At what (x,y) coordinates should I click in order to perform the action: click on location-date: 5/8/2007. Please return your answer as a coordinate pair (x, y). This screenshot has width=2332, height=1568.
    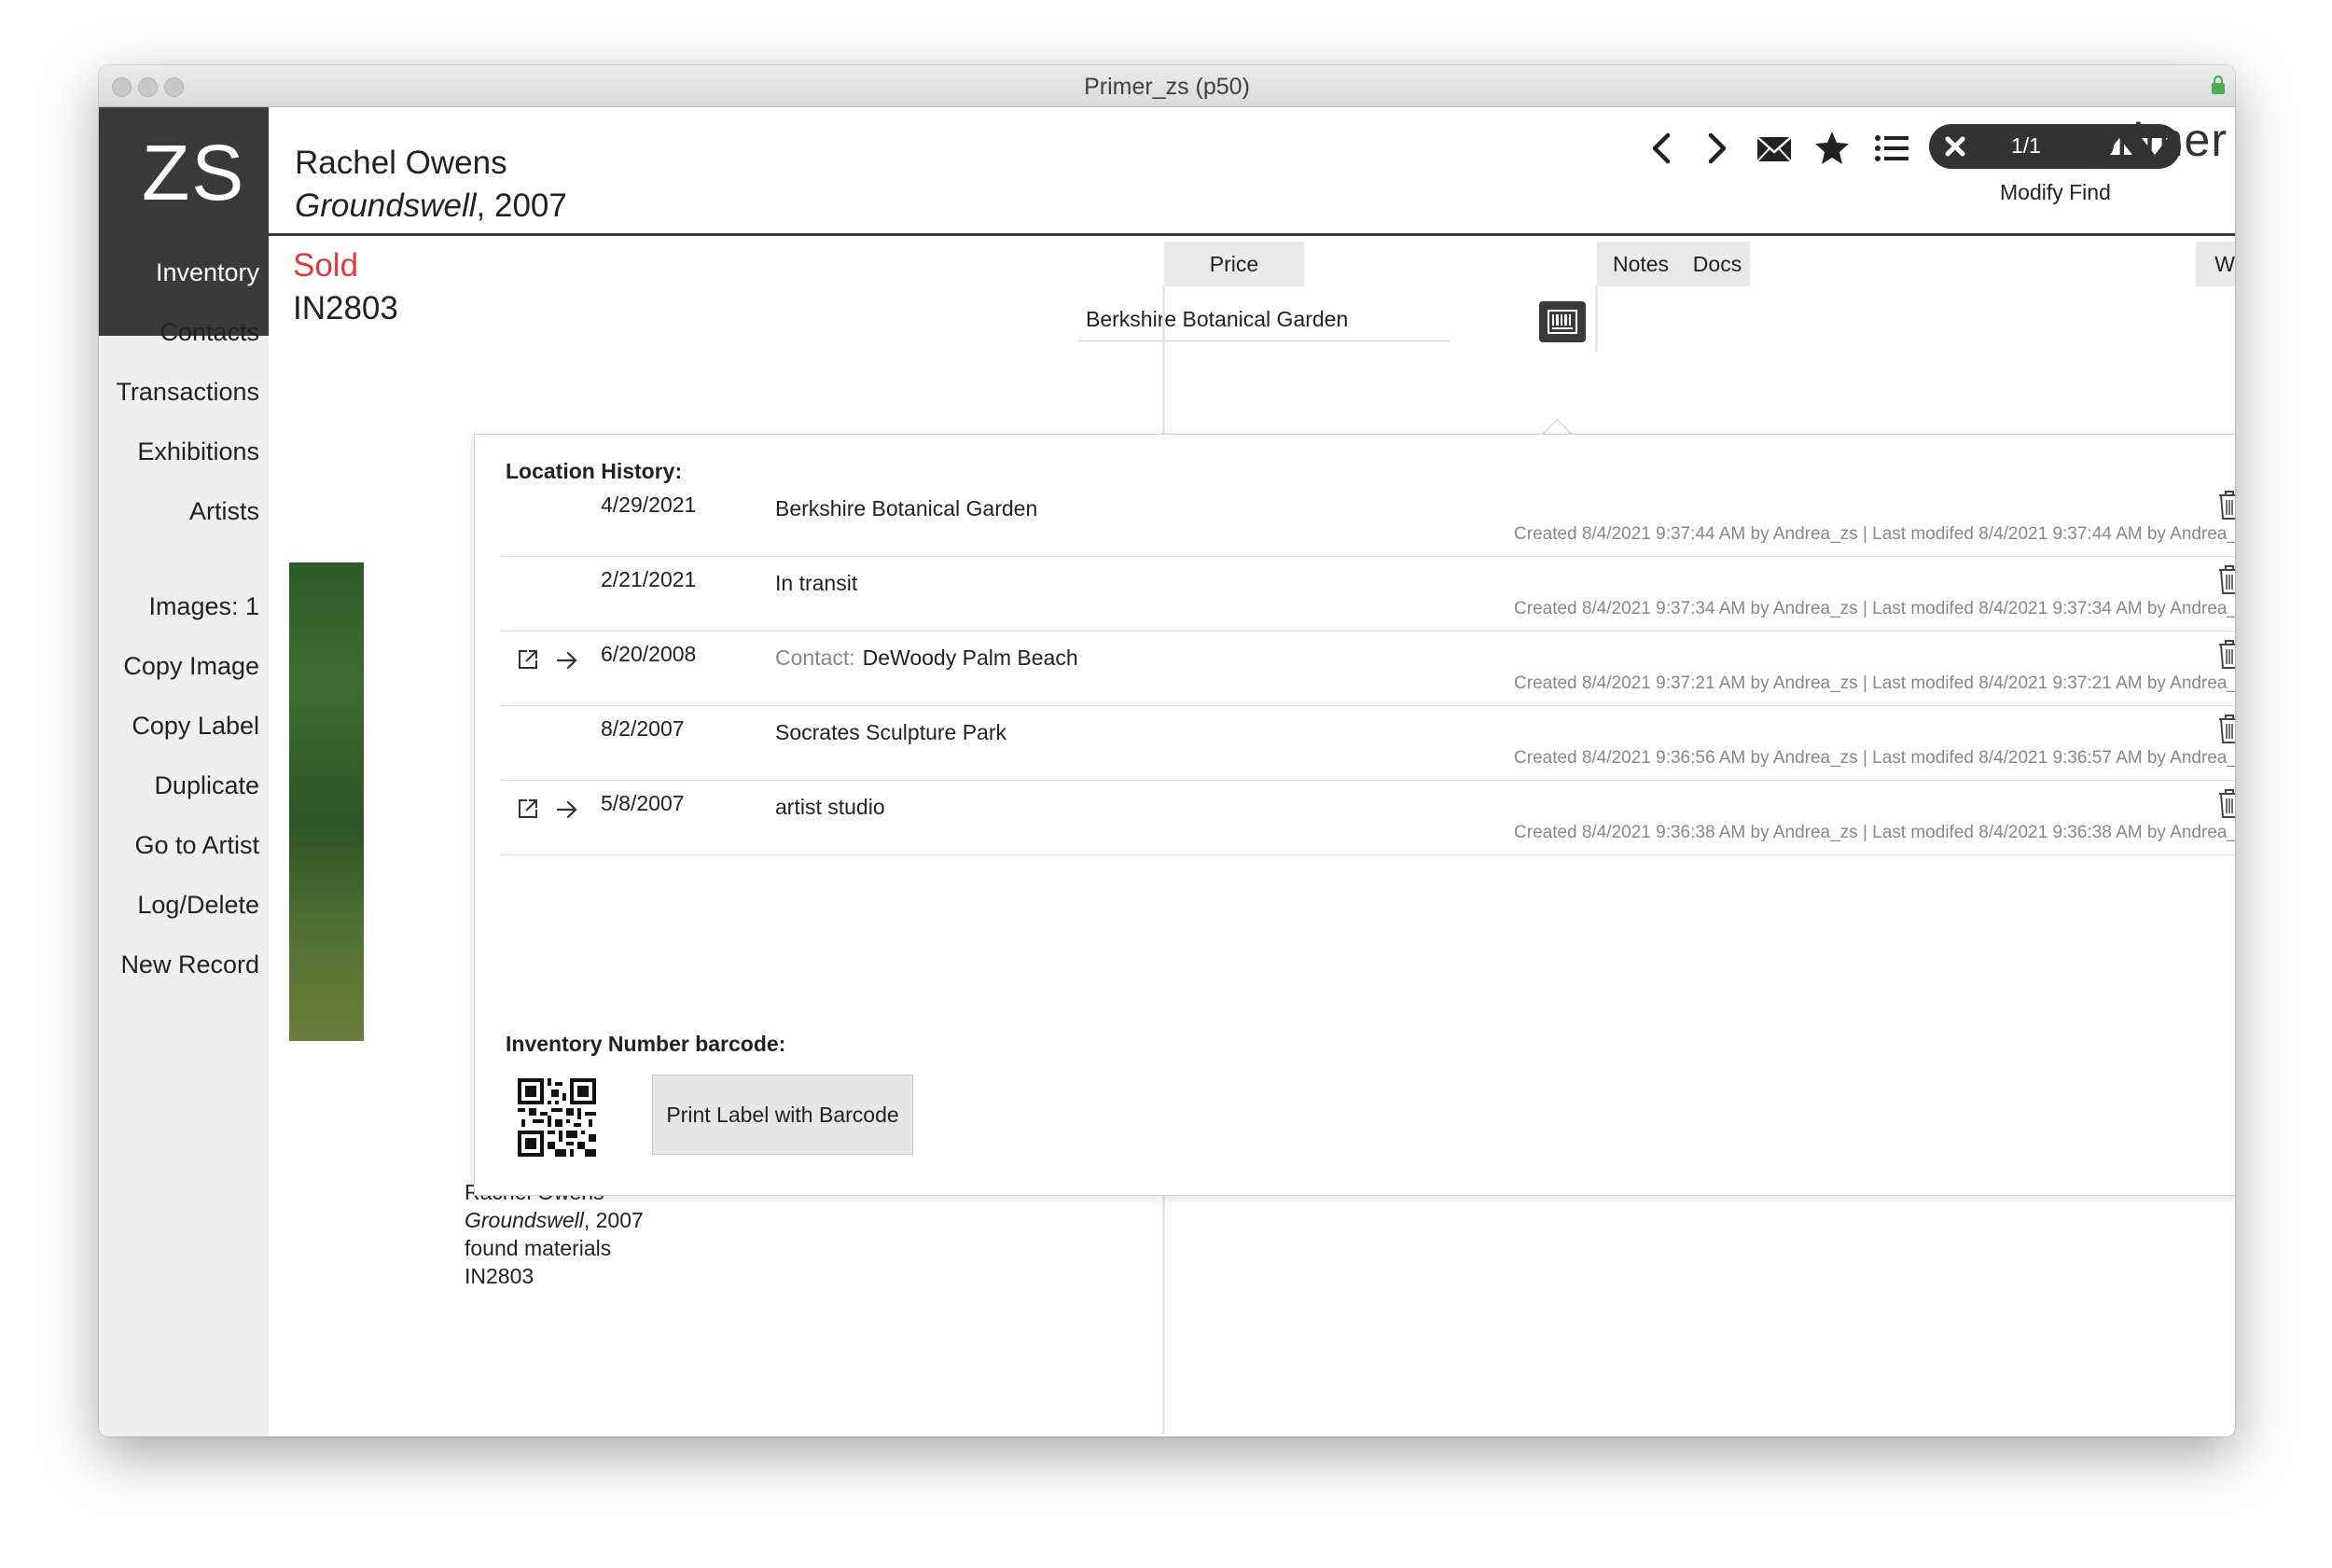
    Looking at the image, I should click on (643, 803).